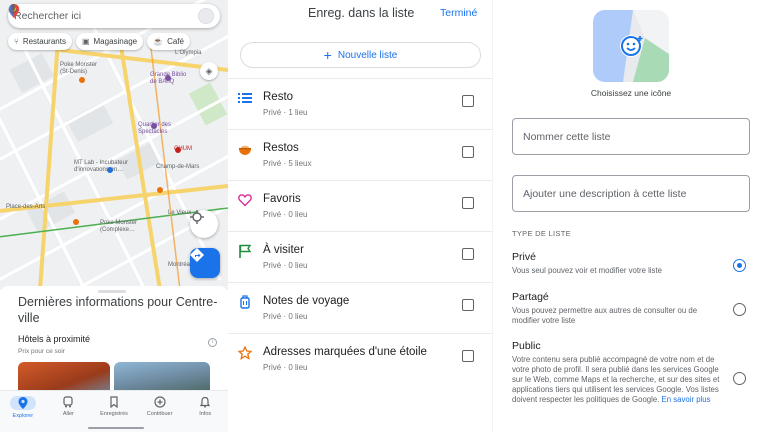 The image size is (768, 432). What do you see at coordinates (360, 307) in the screenshot?
I see `list-item: Notes de voyage Privé · 0 lieu` at bounding box center [360, 307].